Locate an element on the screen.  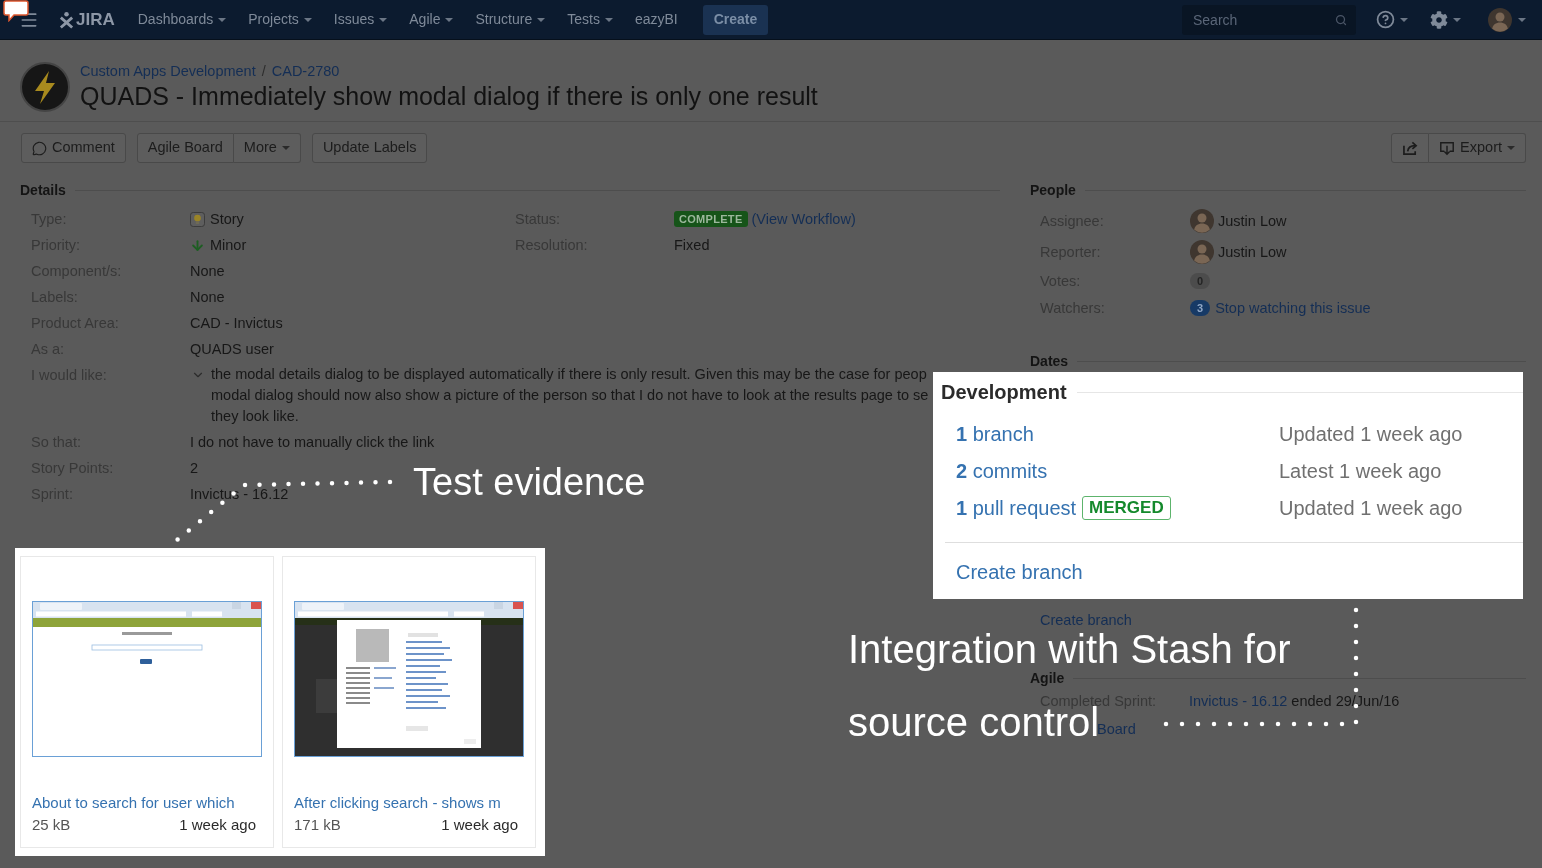
annotation-text: Test evidence is located at coordinates (529, 482).